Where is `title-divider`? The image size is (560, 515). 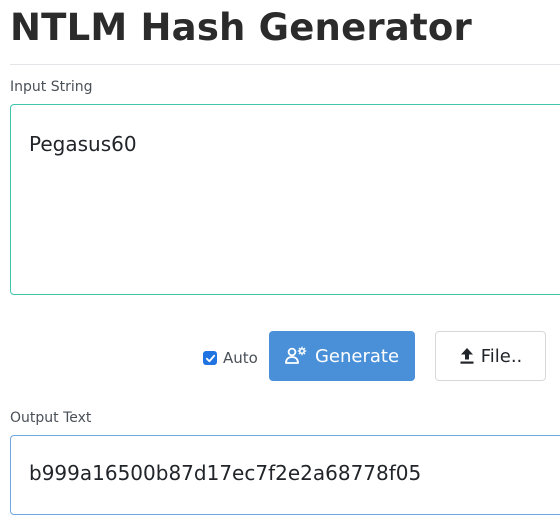 title-divider is located at coordinates (285, 64).